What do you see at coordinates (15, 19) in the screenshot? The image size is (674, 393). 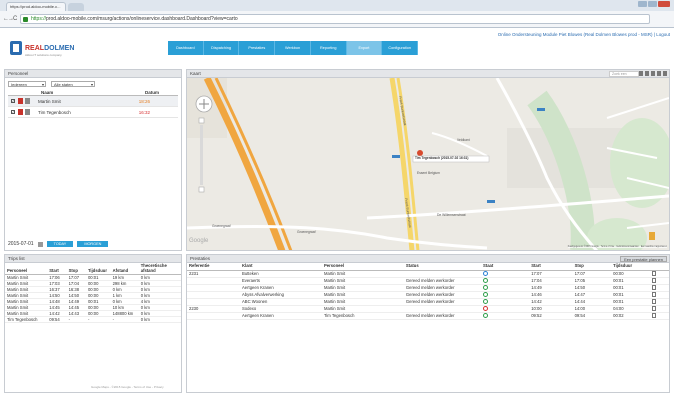 I see `reload-icon: C` at bounding box center [15, 19].